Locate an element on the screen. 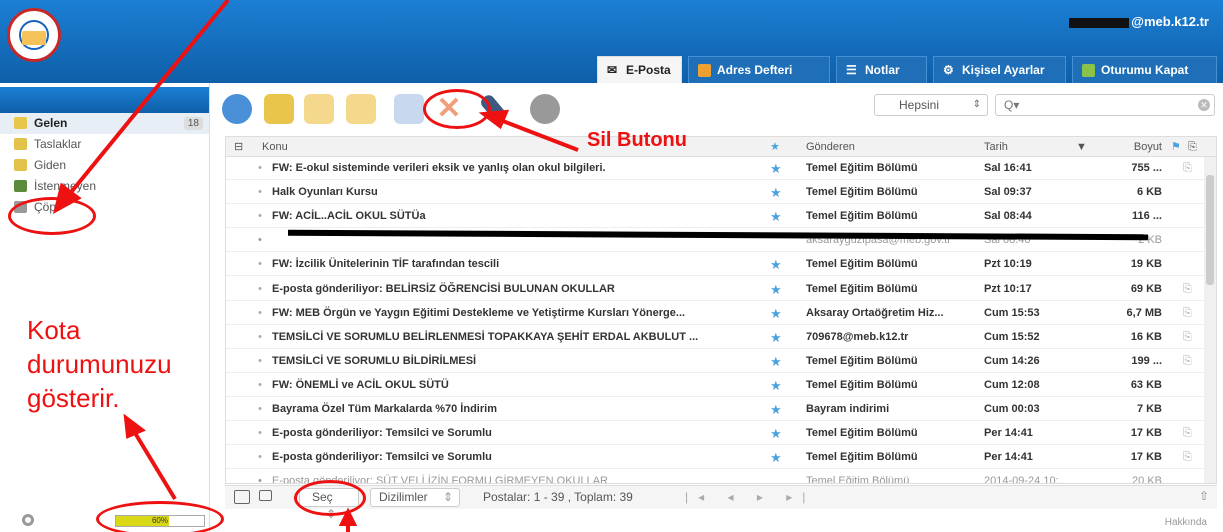 This screenshot has width=1223, height=532. column-date: Tarih is located at coordinates (996, 147).